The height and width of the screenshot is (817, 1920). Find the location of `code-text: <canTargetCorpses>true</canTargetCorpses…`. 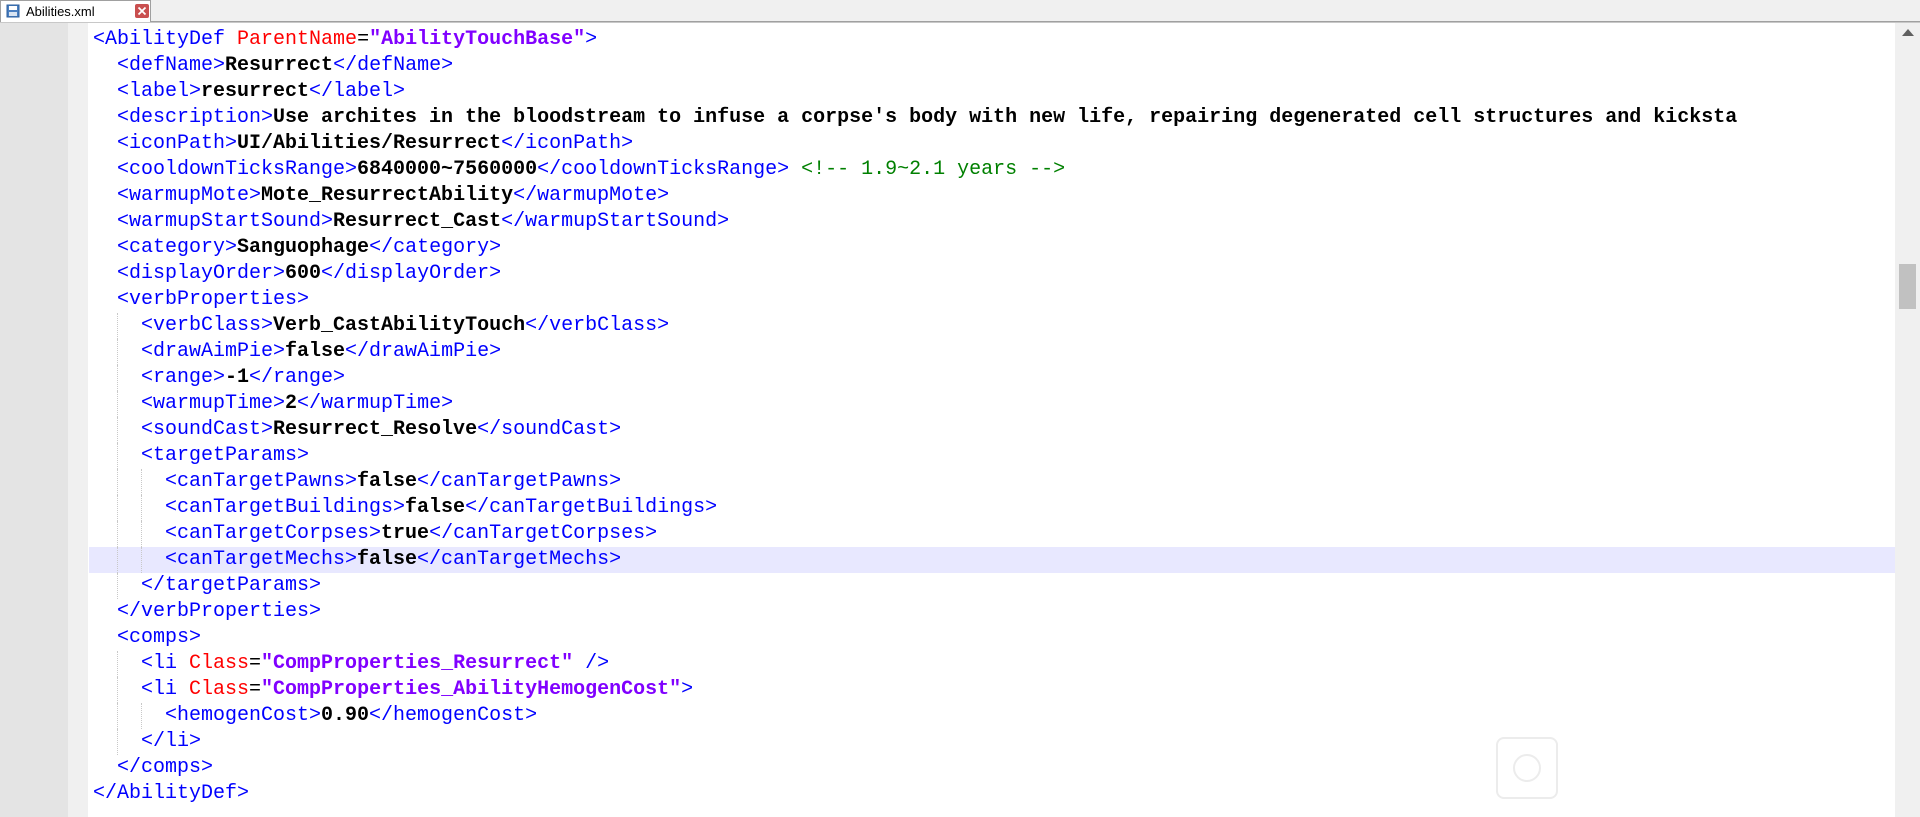

code-text: <canTargetCorpses>true</canTargetCorpses… is located at coordinates (411, 534).